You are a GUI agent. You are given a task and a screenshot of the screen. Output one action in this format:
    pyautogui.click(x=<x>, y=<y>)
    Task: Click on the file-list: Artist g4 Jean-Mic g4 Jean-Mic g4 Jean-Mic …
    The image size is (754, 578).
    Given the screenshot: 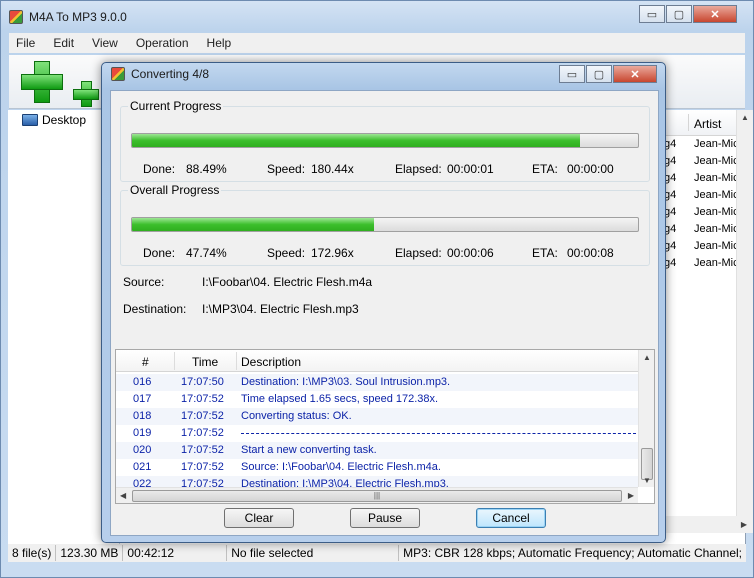 What is the action you would take?
    pyautogui.click(x=698, y=321)
    